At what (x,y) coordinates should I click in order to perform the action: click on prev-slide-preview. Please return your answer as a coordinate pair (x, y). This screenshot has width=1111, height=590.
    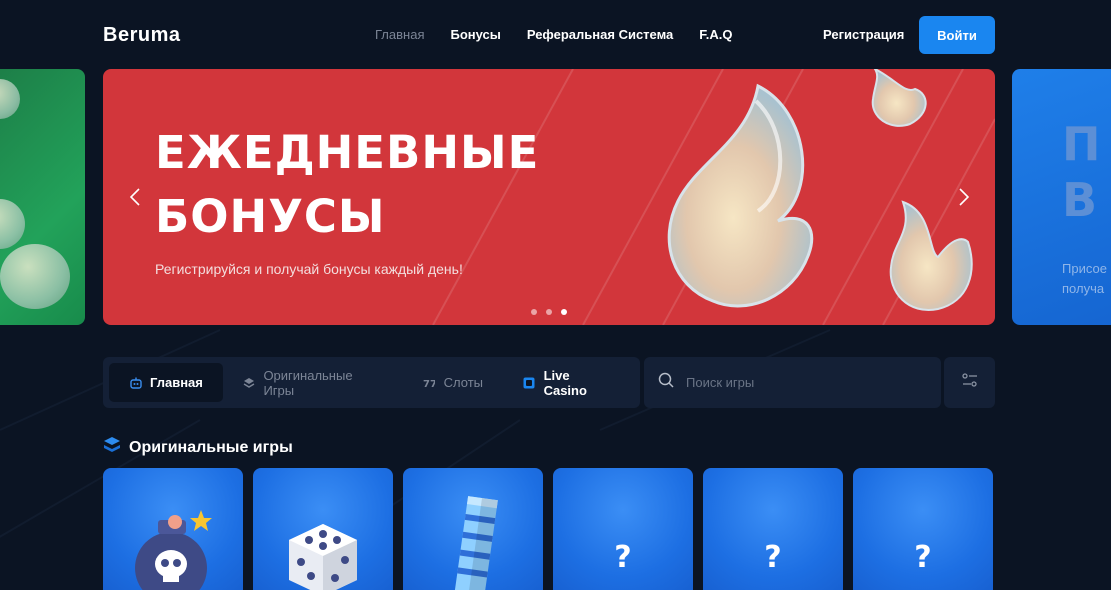
    Looking at the image, I should click on (42, 197).